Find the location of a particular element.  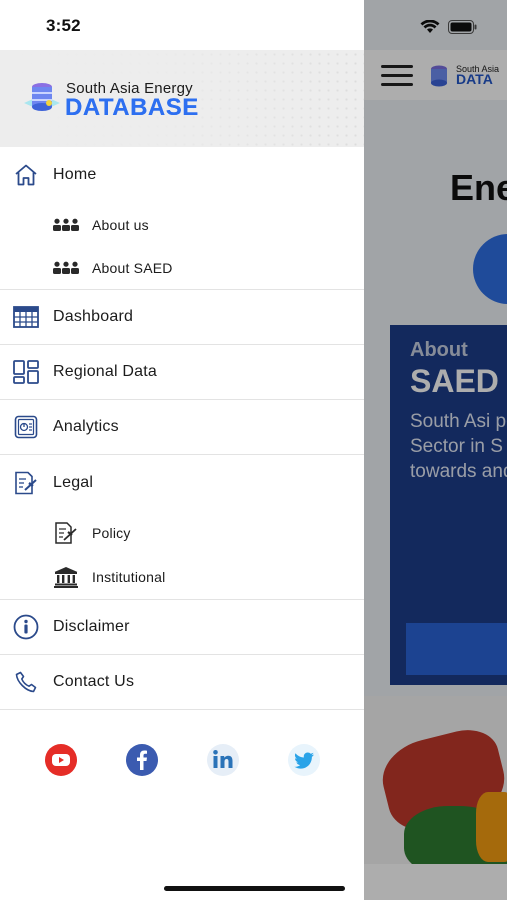

analytics-icon is located at coordinates (26, 427).